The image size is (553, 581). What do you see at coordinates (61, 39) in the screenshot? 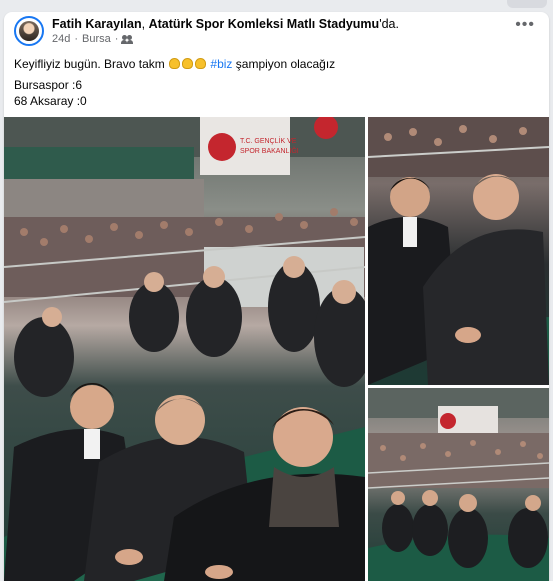
I see `post-time: 24d` at bounding box center [61, 39].